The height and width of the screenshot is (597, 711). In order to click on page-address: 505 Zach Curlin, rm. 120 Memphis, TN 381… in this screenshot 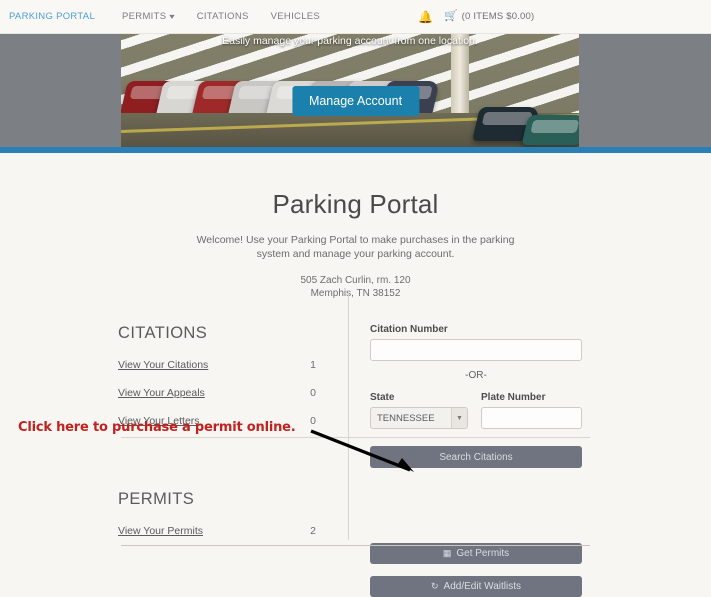, I will do `click(355, 287)`.